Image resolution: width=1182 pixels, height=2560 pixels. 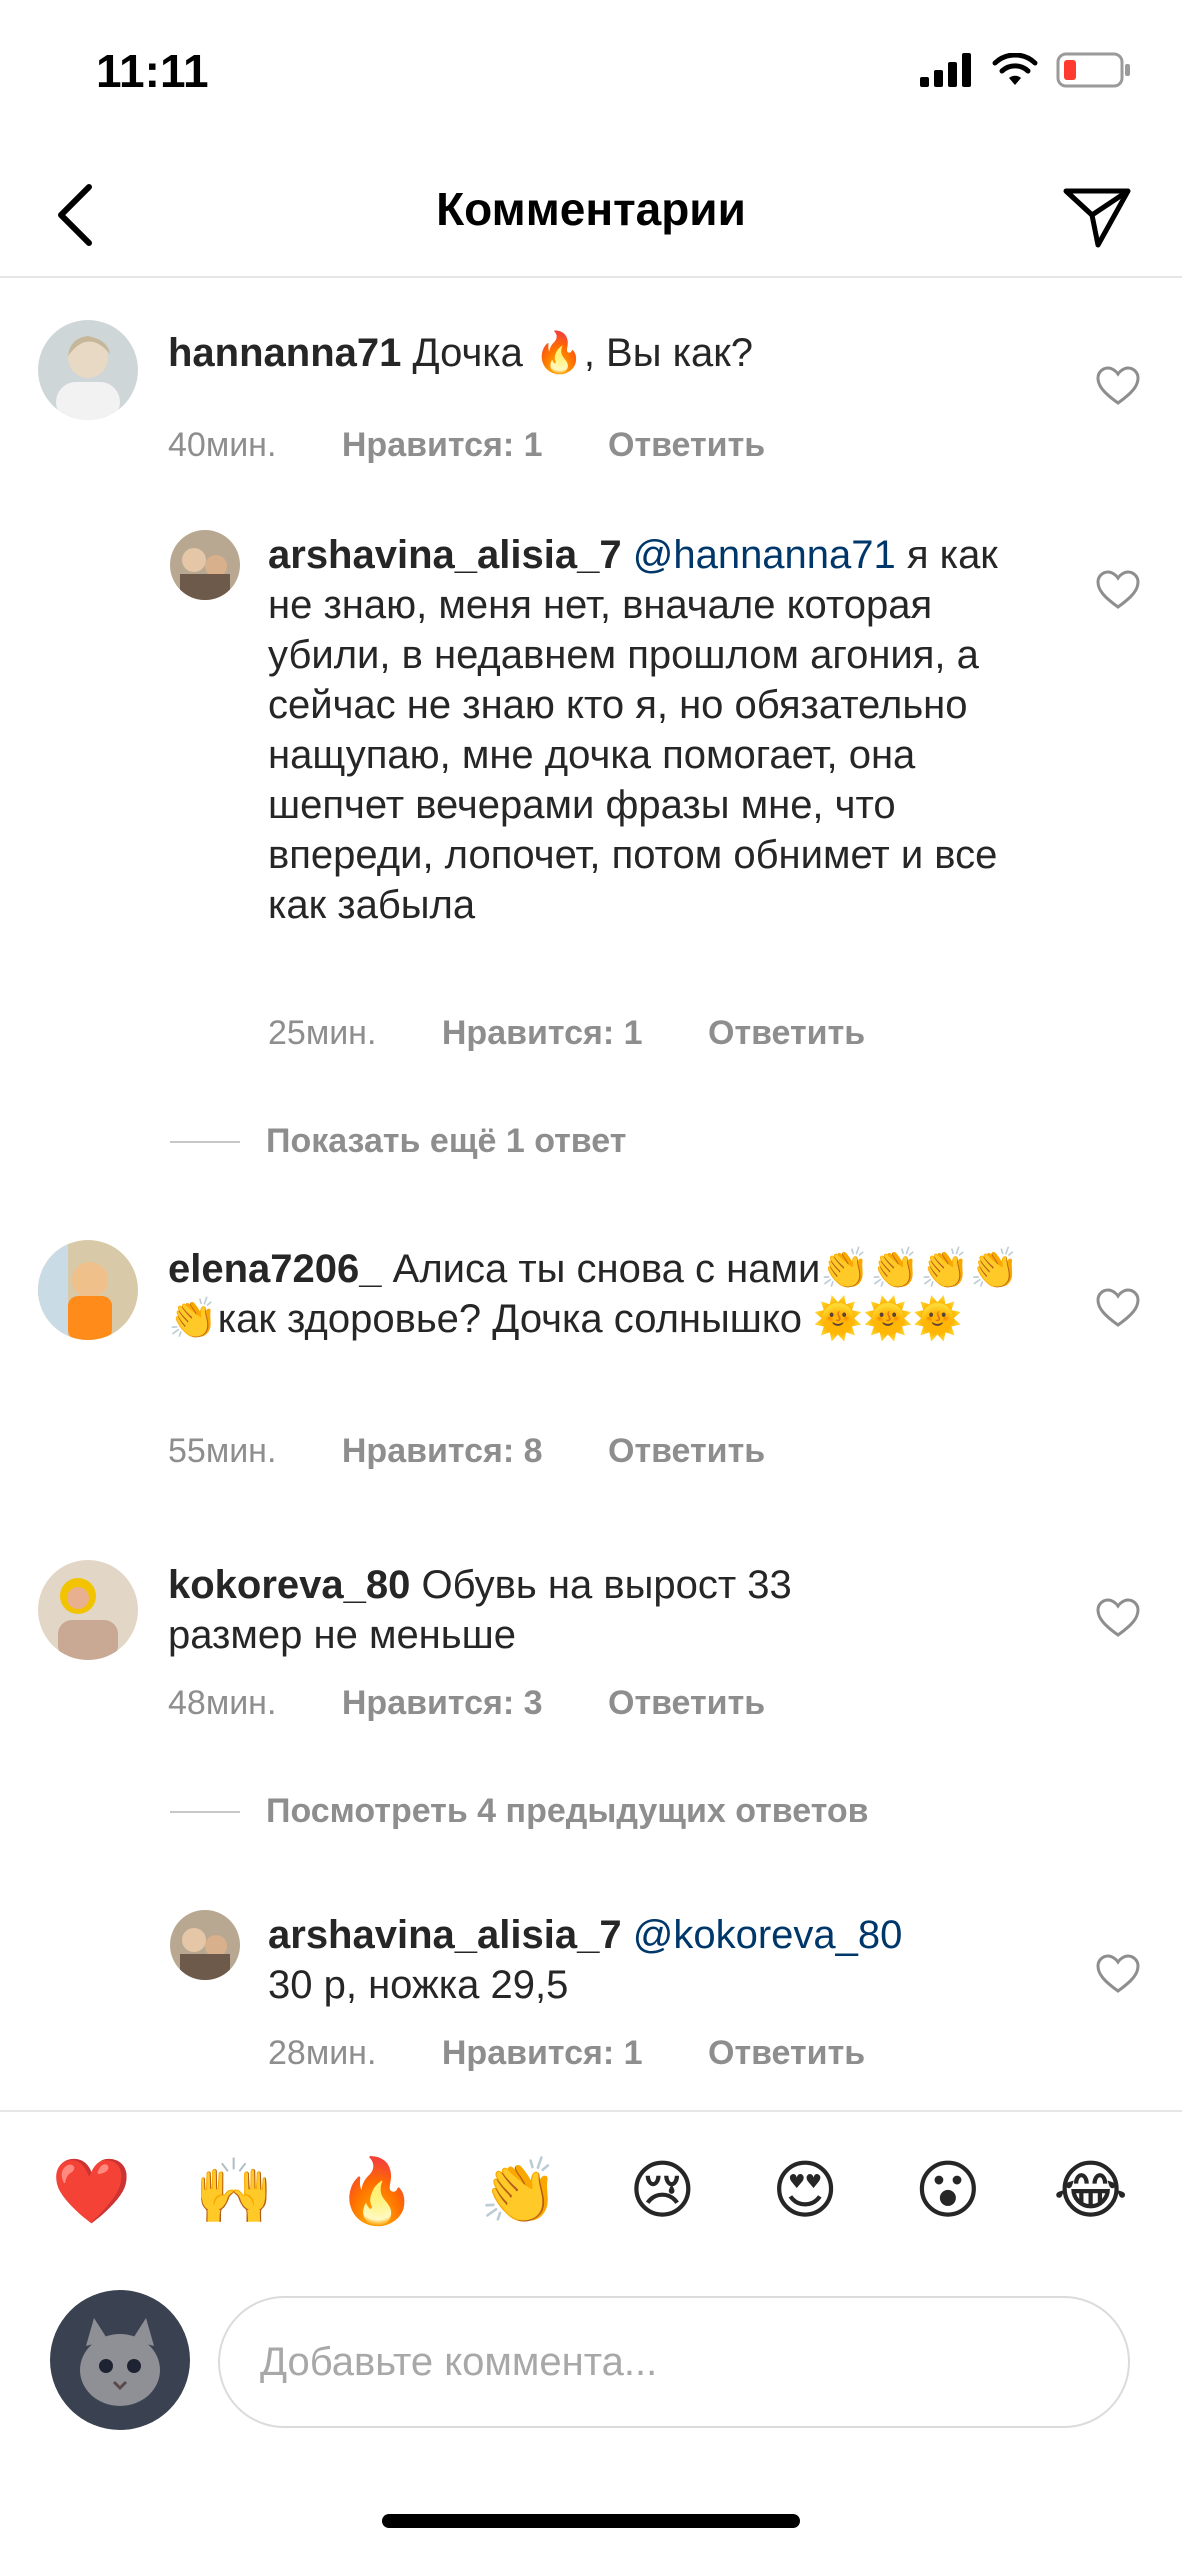 I want to click on send-icon, so click(x=1097, y=218).